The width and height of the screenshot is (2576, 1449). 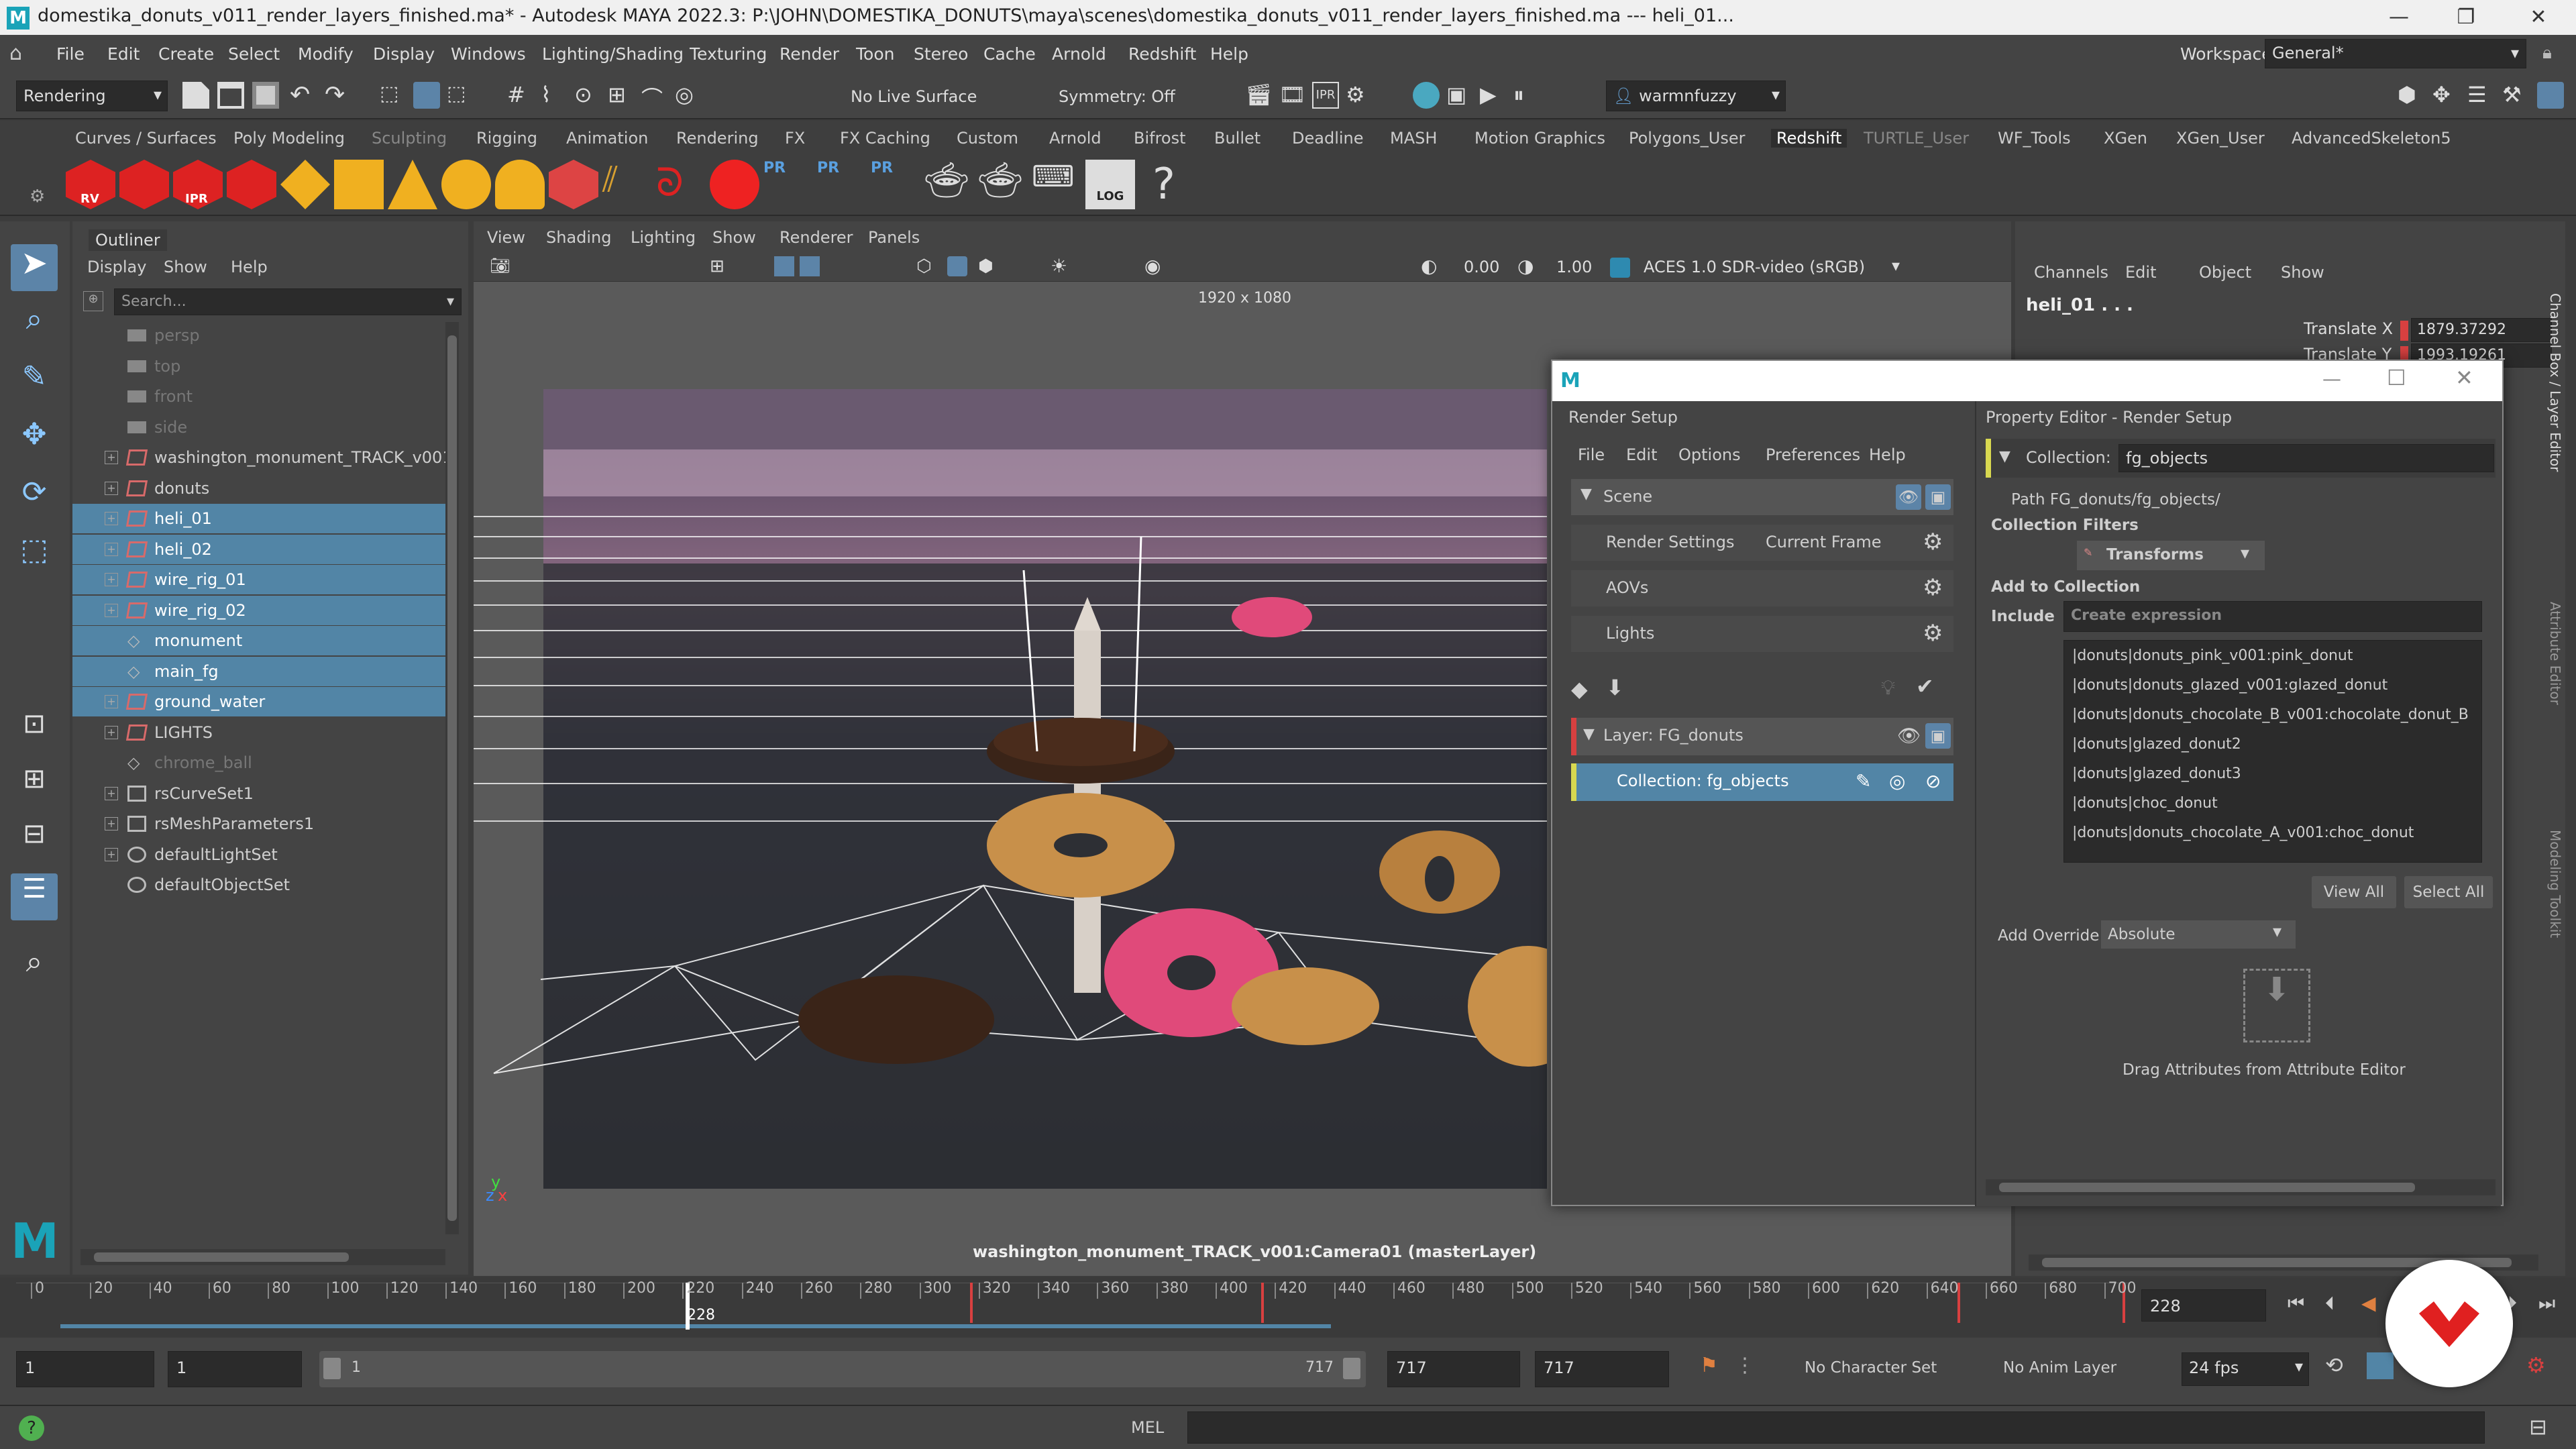 I want to click on render-sequence-icon: 🎞︎, so click(x=1292, y=95).